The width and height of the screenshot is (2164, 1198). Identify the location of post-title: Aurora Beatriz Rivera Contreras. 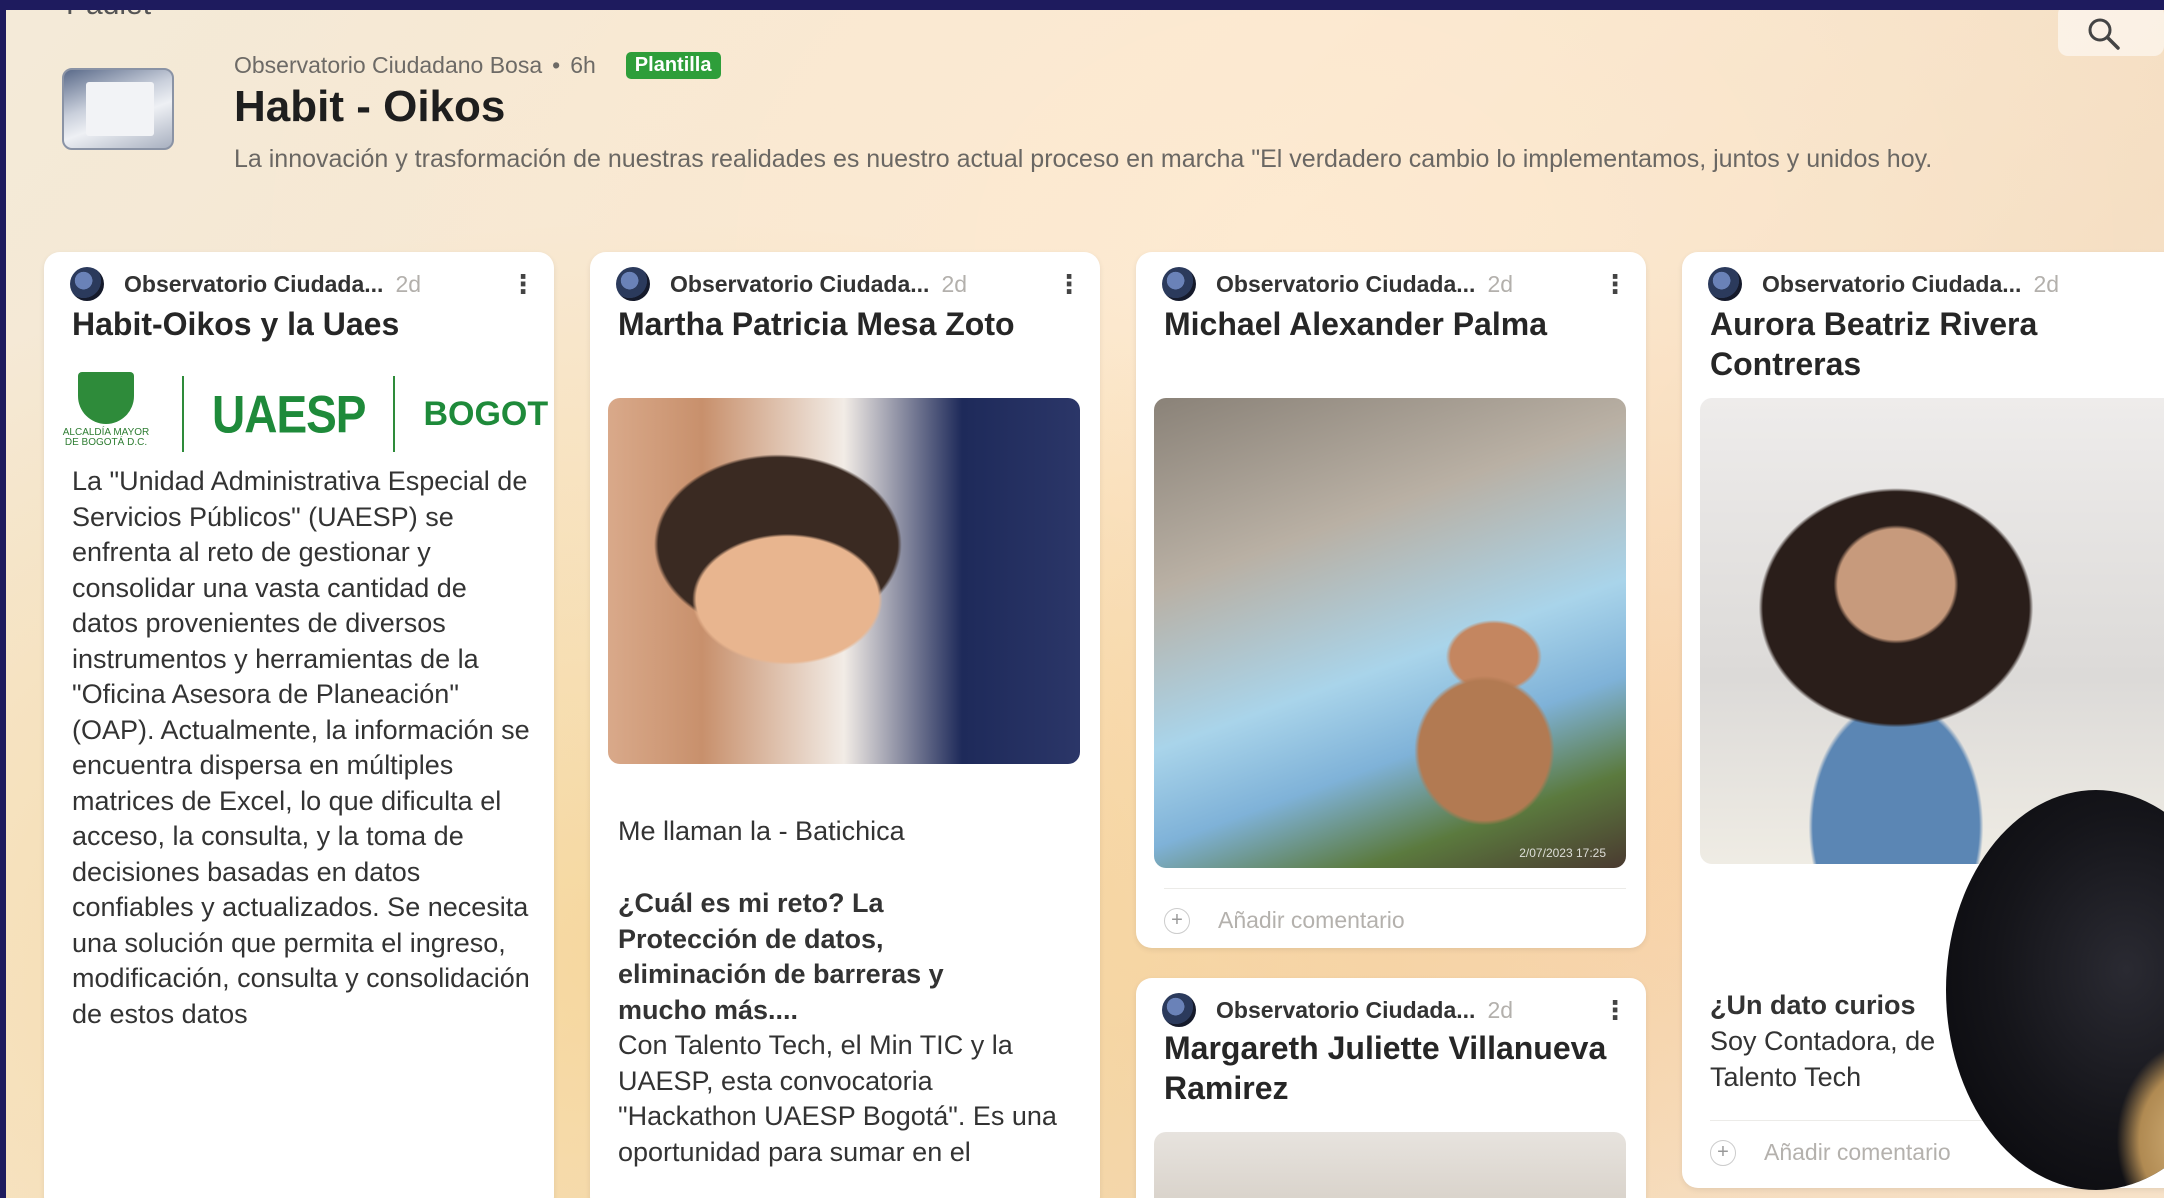
(1874, 344).